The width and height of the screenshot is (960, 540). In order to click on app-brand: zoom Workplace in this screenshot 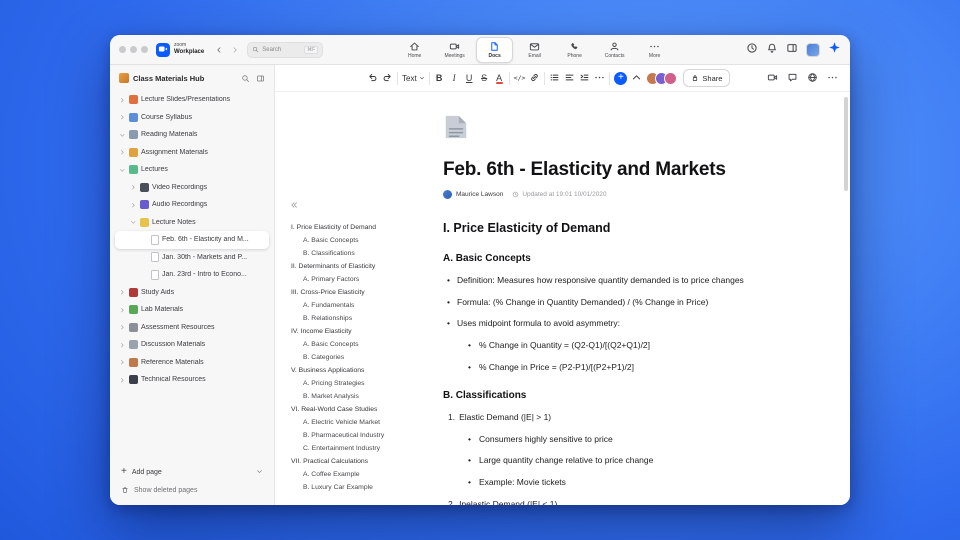, I will do `click(180, 49)`.